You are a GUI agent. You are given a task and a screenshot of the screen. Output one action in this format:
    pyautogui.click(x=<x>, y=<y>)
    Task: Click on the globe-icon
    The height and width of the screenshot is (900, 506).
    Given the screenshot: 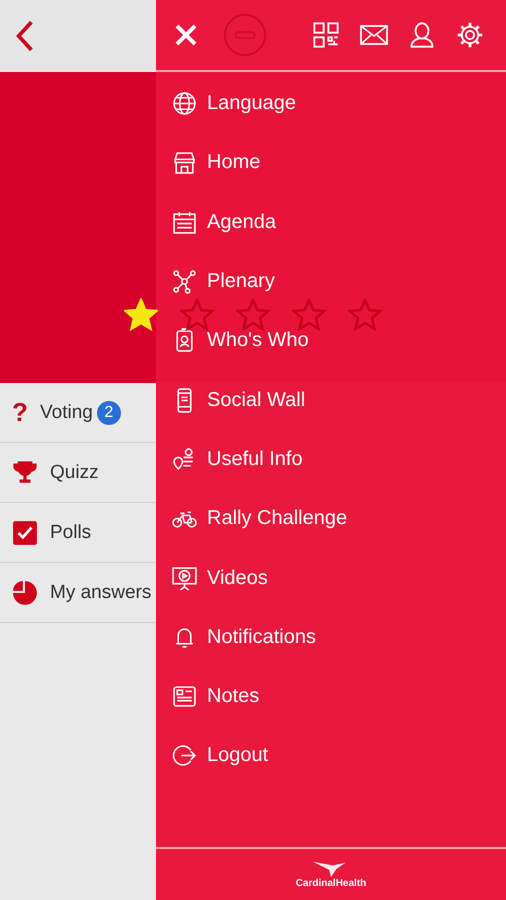 What is the action you would take?
    pyautogui.click(x=184, y=103)
    